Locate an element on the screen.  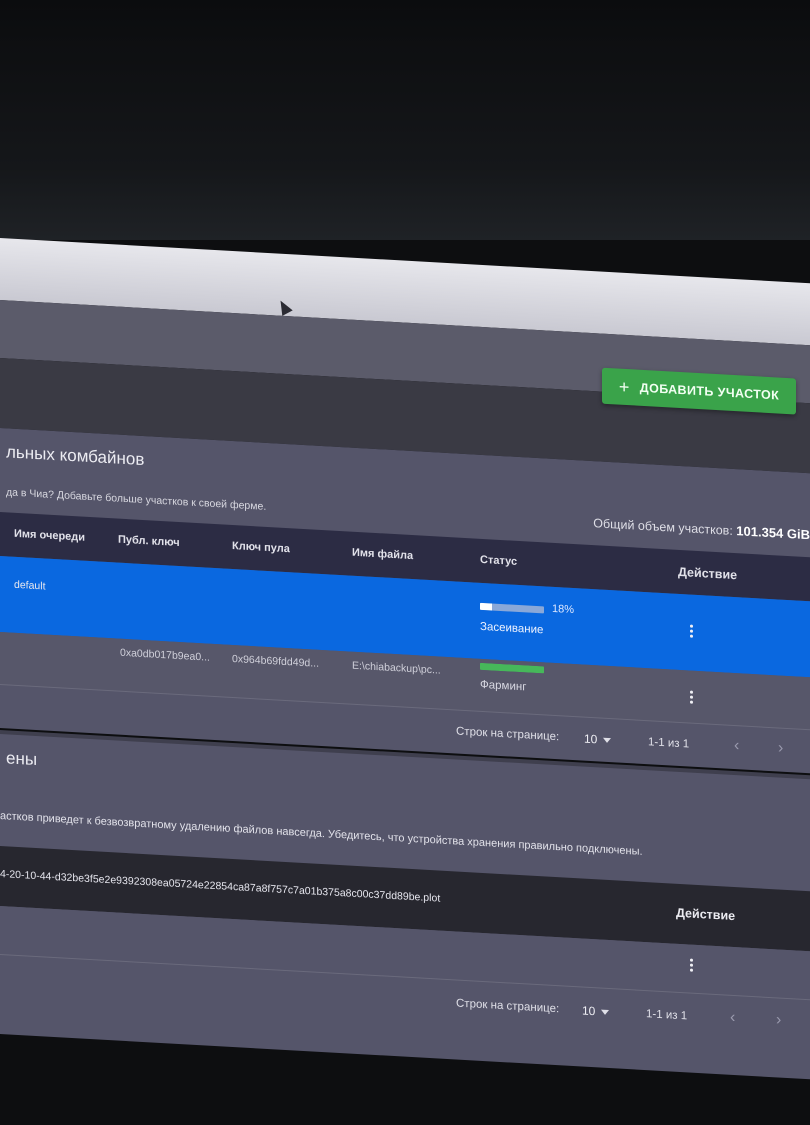
col-pool-key: Ключ пула is located at coordinates (261, 547).